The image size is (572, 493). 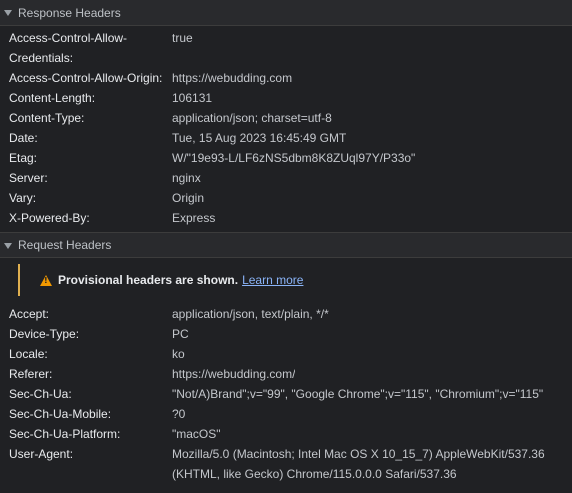 What do you see at coordinates (294, 158) in the screenshot?
I see `header-value: W/"19e93-L/LF6zNS5dbm8K8ZUql97Y/P33o"` at bounding box center [294, 158].